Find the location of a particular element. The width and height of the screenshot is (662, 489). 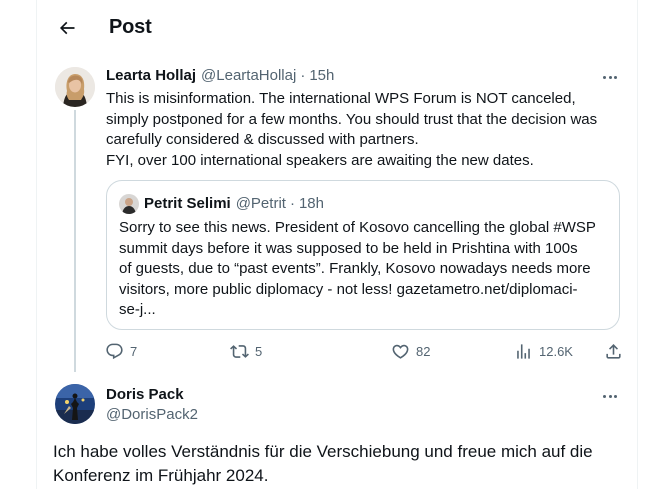

reply-button: 7 is located at coordinates (121, 351).